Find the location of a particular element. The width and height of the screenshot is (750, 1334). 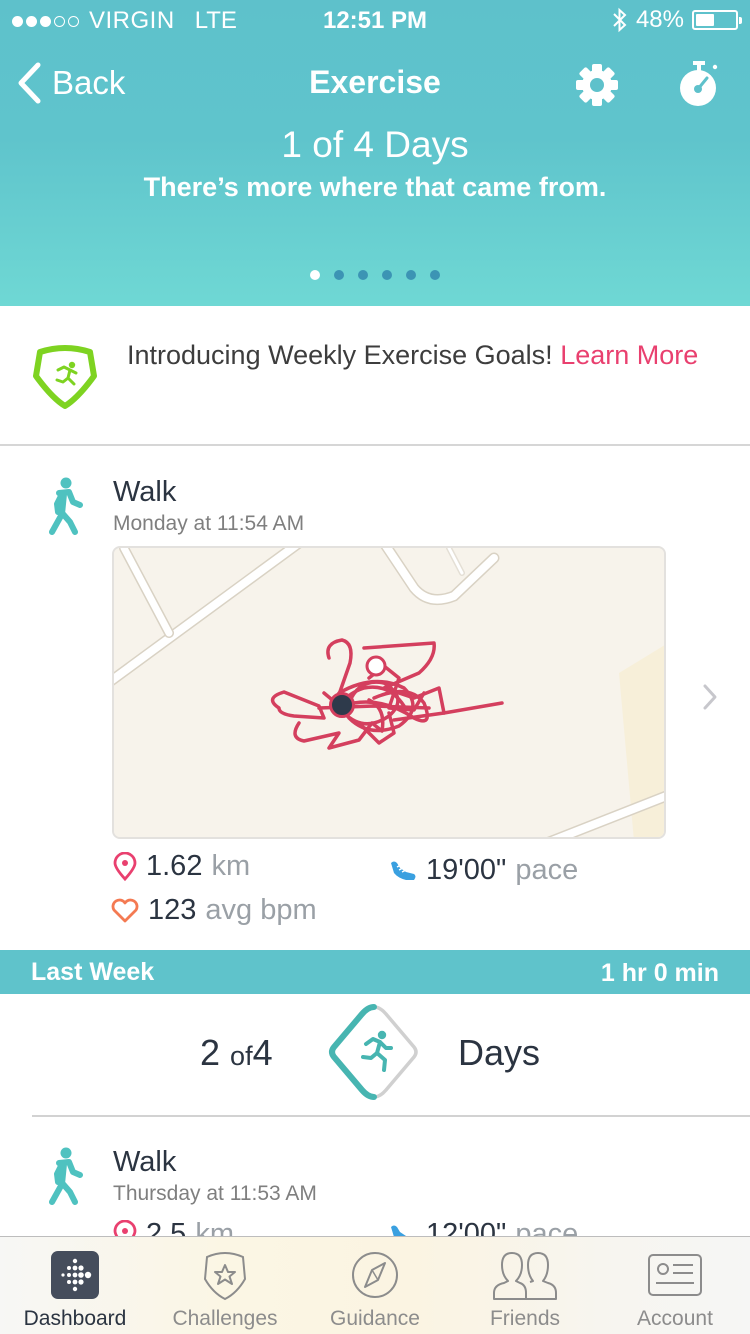

days-goal: 4 is located at coordinates (262, 1052).